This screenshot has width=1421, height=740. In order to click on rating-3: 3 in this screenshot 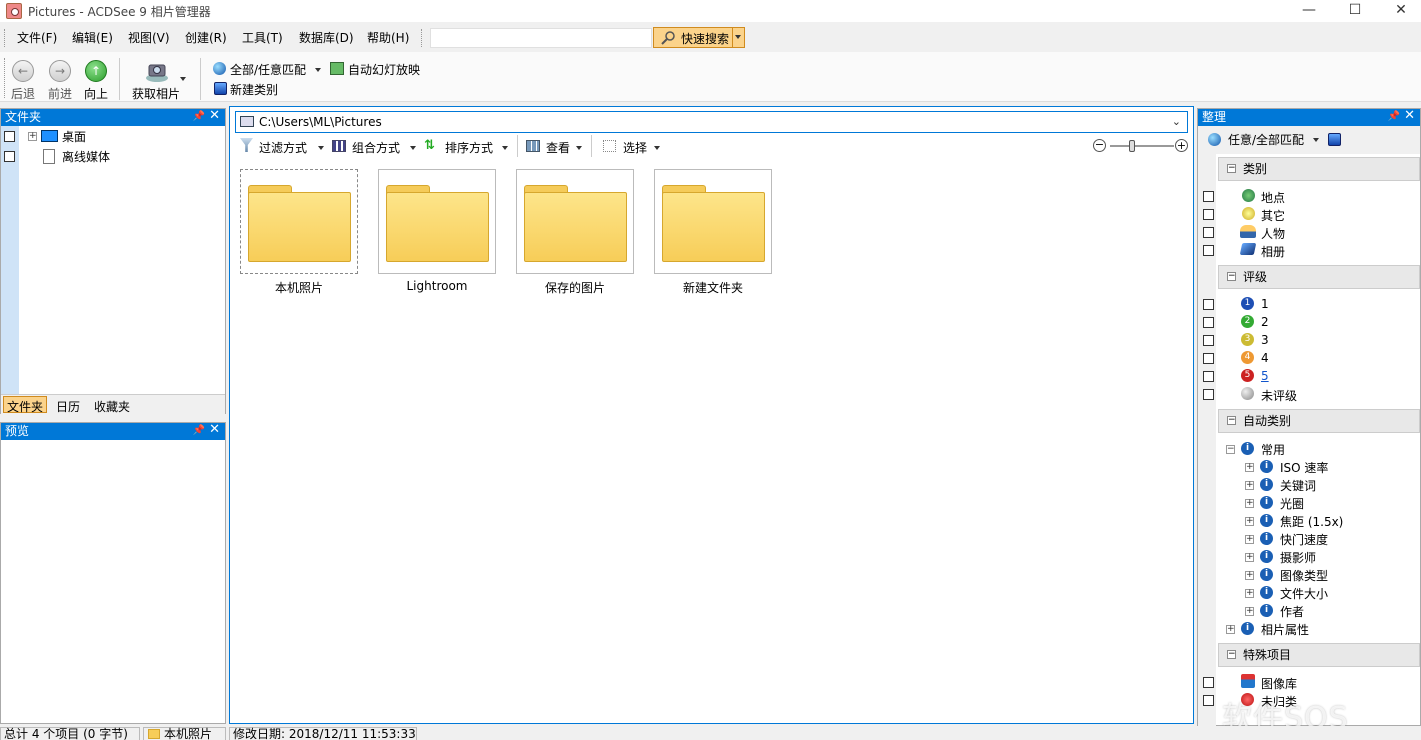, I will do `click(1265, 340)`.